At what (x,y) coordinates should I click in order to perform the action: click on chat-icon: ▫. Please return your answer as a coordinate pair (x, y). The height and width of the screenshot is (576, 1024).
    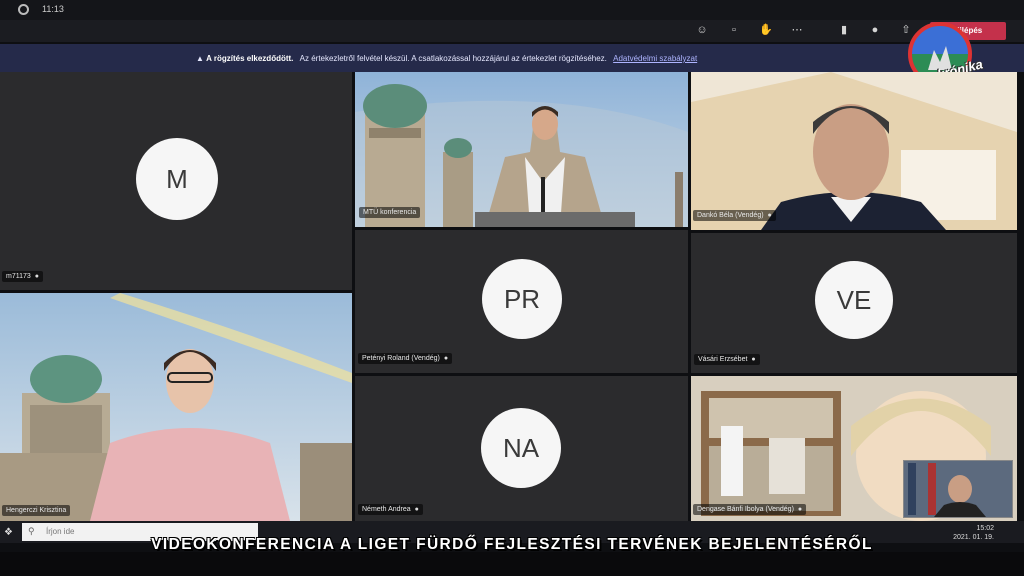
    Looking at the image, I should click on (734, 30).